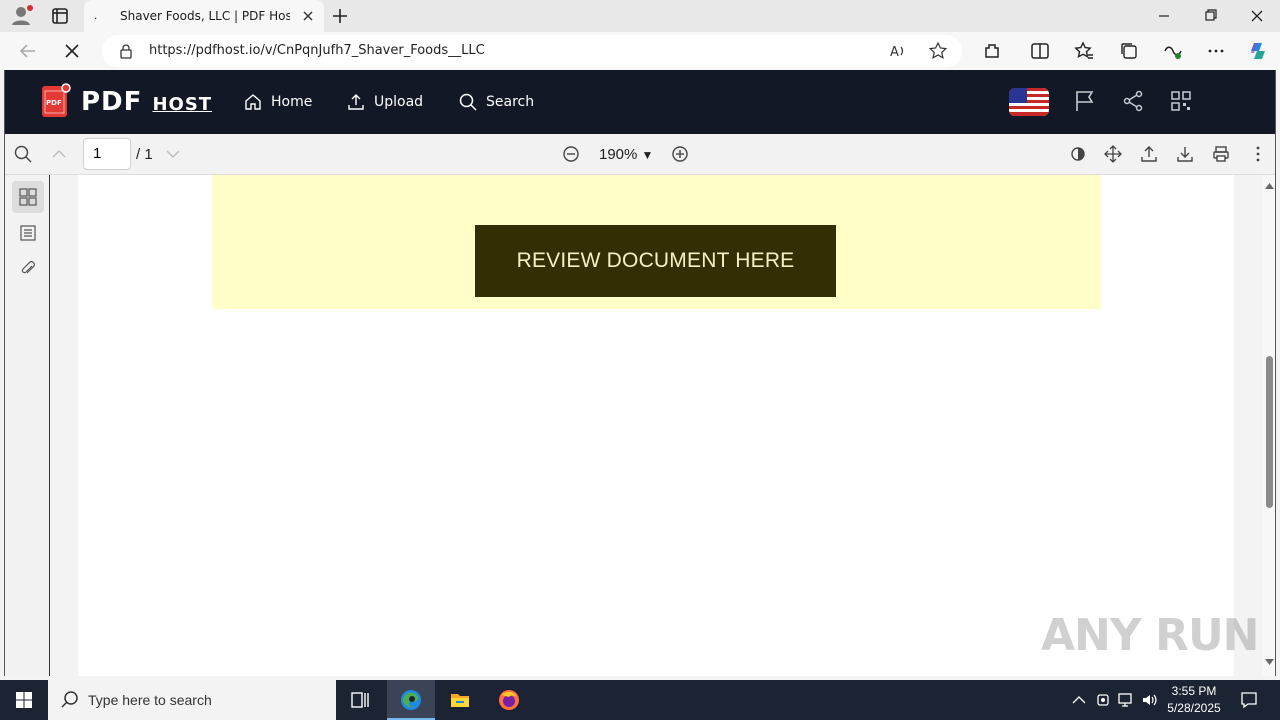 The width and height of the screenshot is (1280, 720). Describe the element at coordinates (356, 102) in the screenshot. I see `upload-icon` at that location.